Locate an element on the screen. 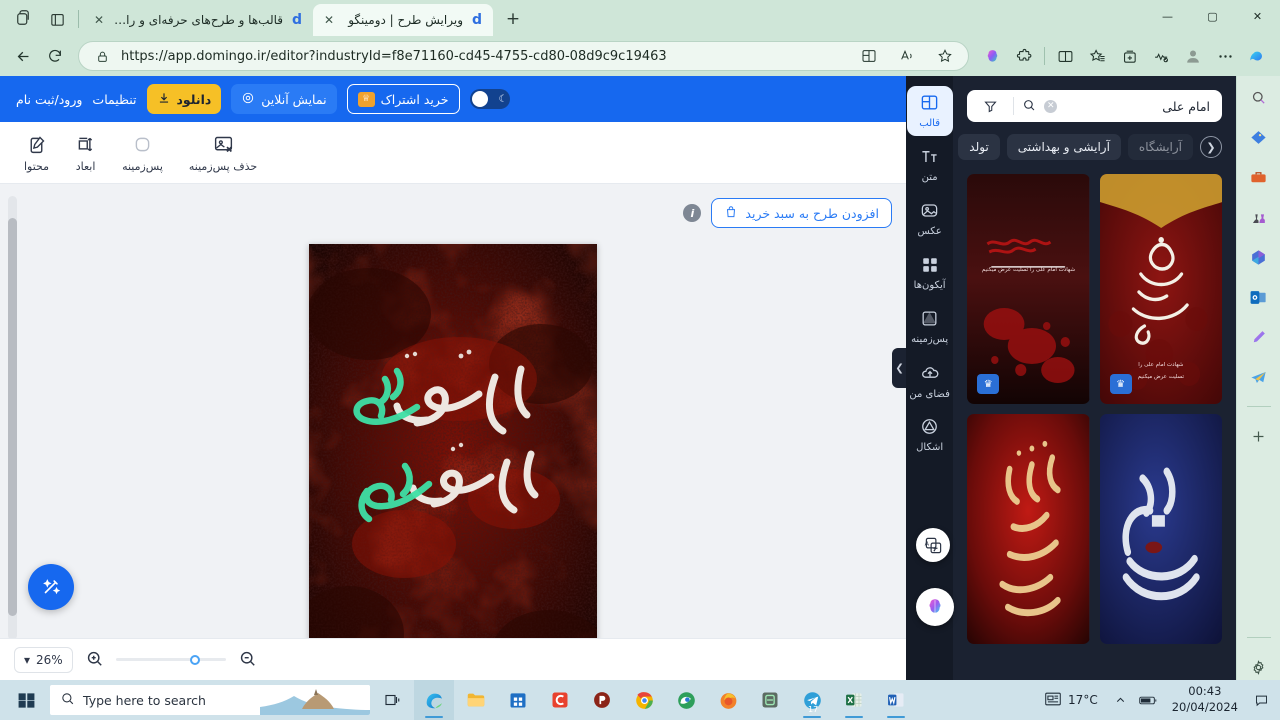 Image resolution: width=1280 pixels, height=720 pixels. outlook-icon is located at coordinates (1259, 297).